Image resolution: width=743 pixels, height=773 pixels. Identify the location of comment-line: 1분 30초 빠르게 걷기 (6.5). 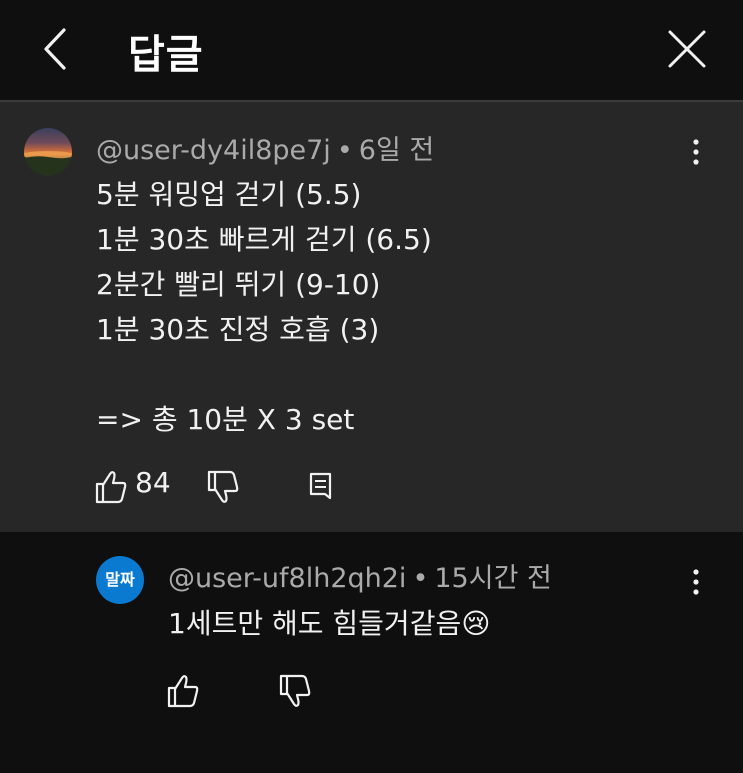
(264, 239).